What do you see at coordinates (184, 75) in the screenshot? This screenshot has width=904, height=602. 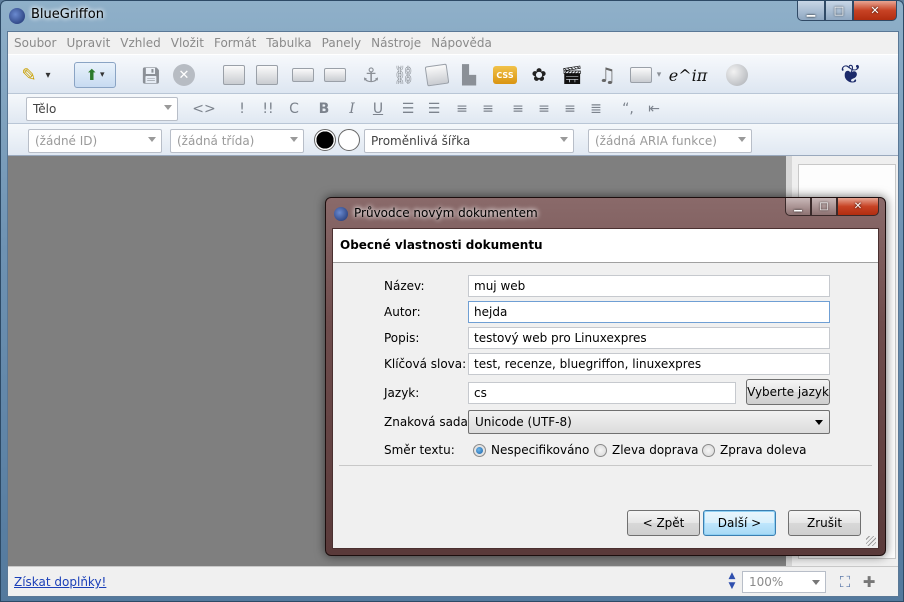 I see `close-document-icon: ✕` at bounding box center [184, 75].